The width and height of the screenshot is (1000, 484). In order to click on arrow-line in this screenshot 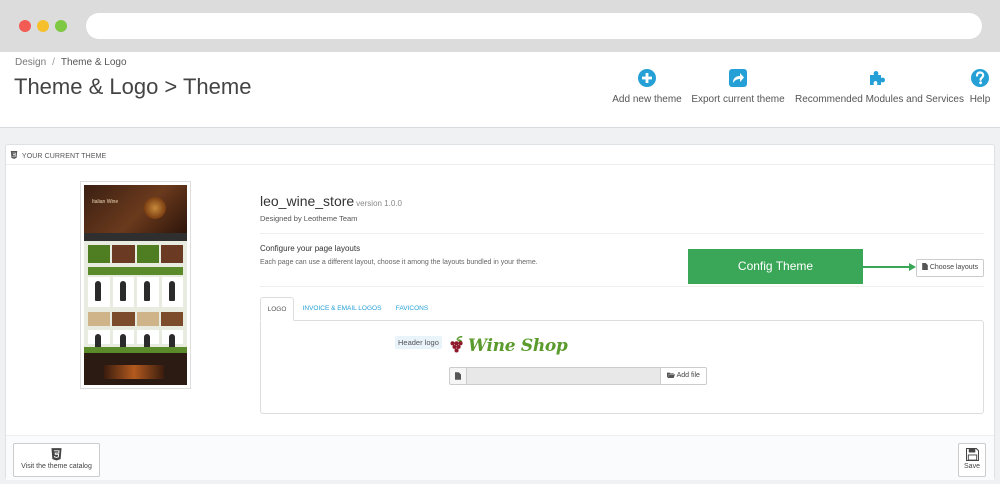, I will do `click(887, 267)`.